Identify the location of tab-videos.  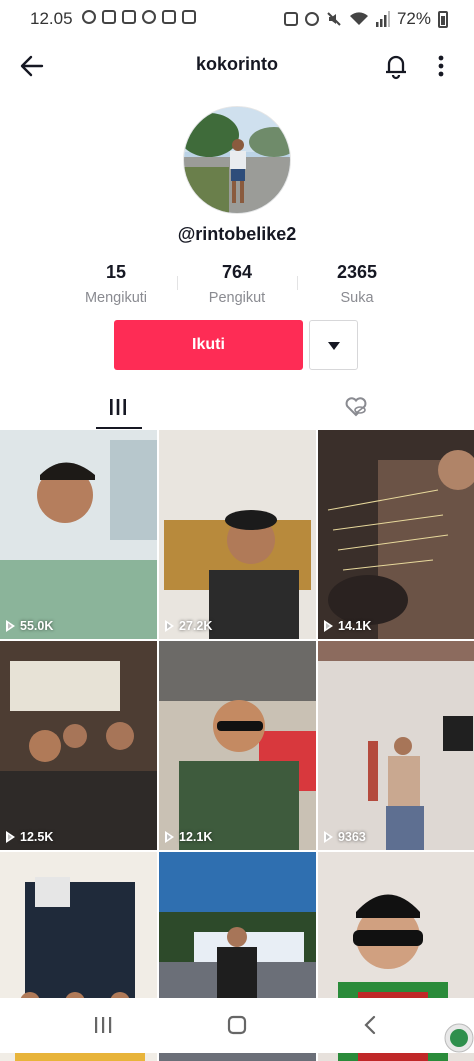
(118, 409).